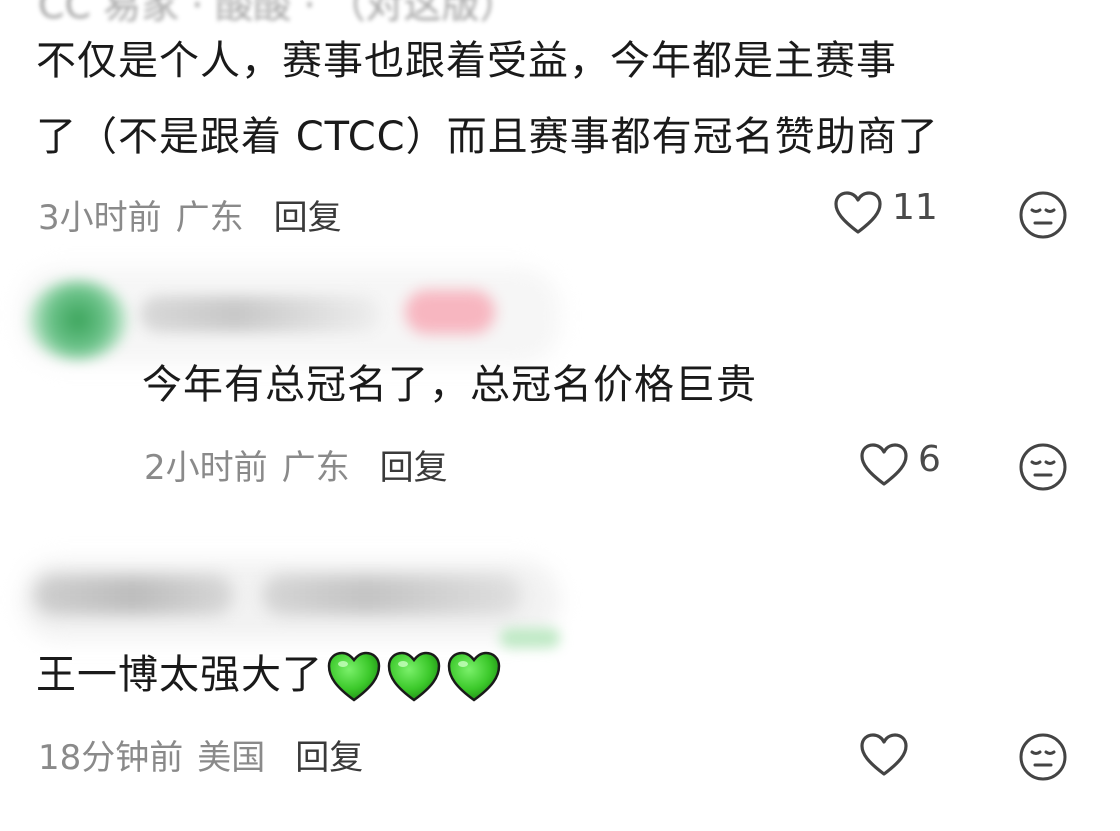  What do you see at coordinates (179, 675) in the screenshot?
I see `comment-text-content: 王一博太强大了` at bounding box center [179, 675].